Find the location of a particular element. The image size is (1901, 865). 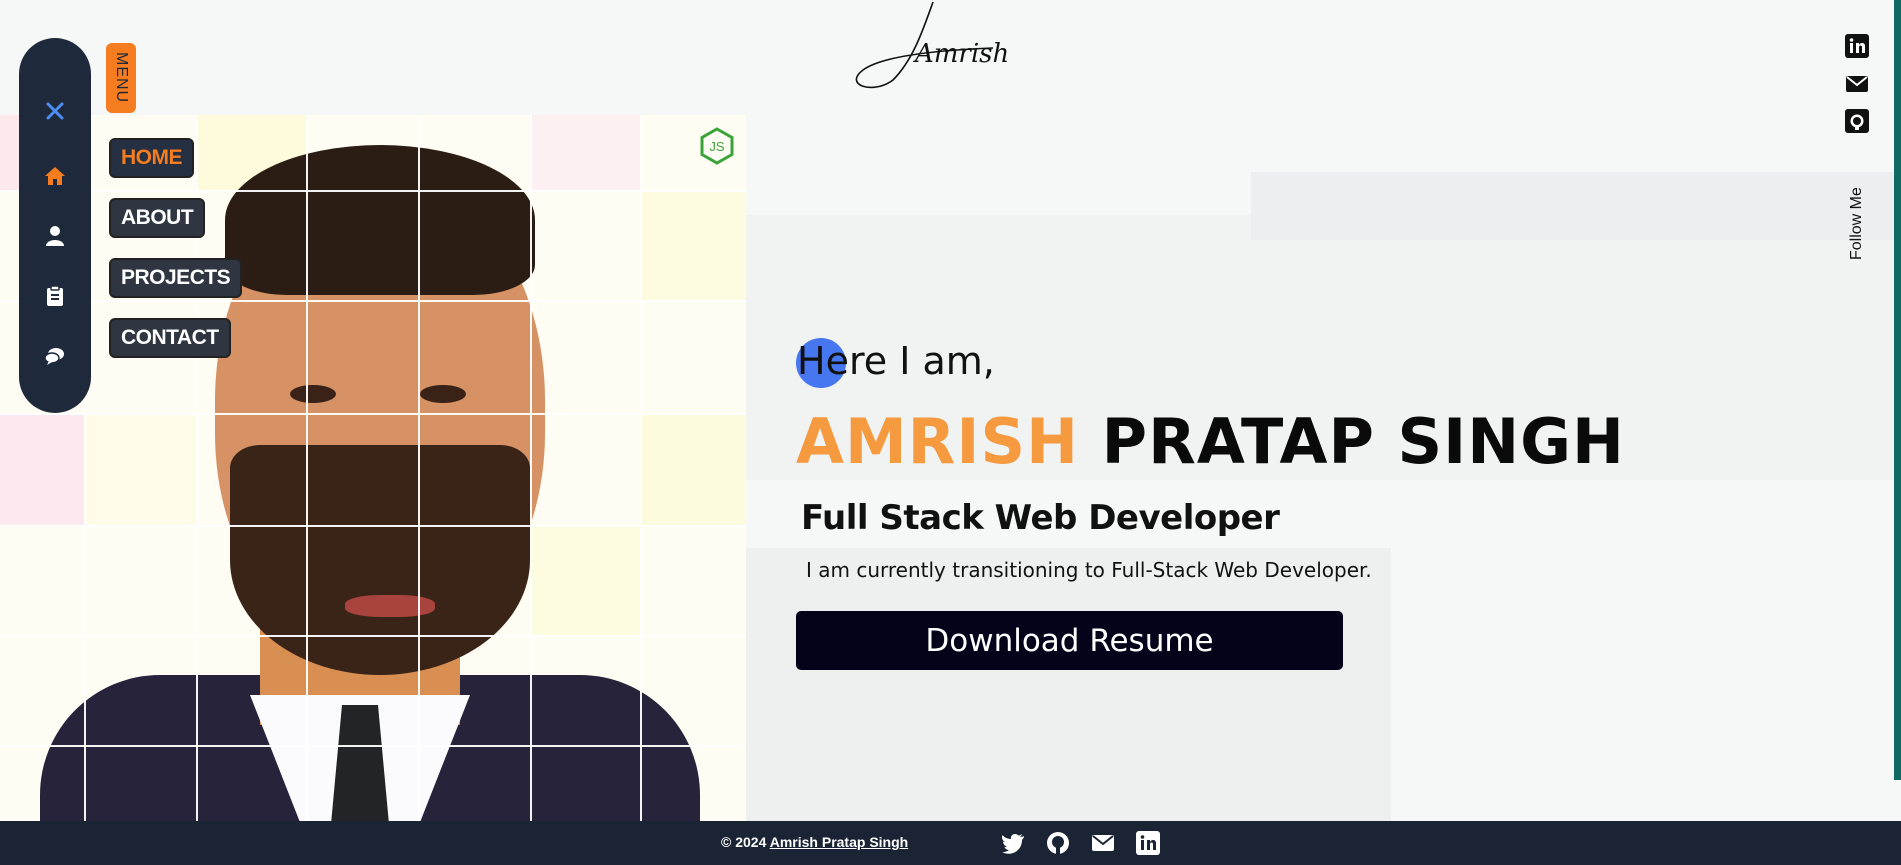

hero-name: AMRISH PRATAP SINGH is located at coordinates (1210, 441).